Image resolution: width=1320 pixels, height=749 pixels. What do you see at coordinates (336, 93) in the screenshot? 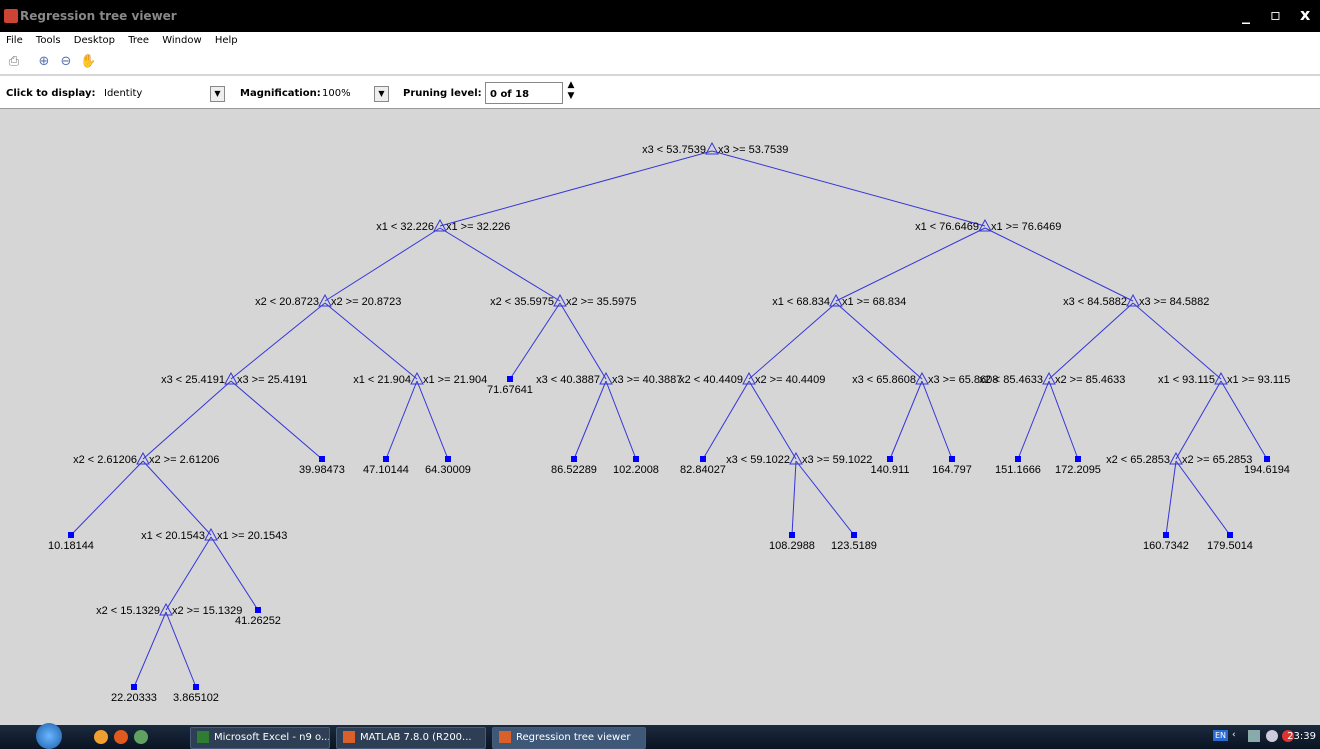
I see `magnification-select: 100%` at bounding box center [336, 93].